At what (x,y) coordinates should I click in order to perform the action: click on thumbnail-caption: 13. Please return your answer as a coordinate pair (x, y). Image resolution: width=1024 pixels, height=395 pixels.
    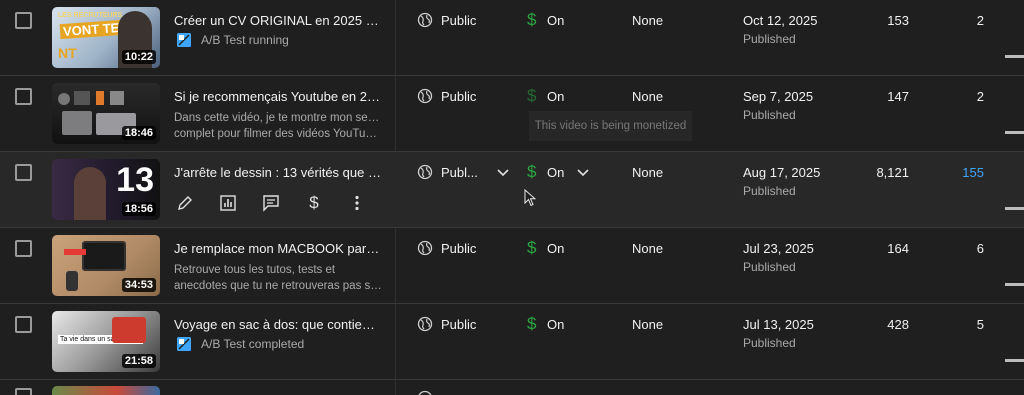
    Looking at the image, I should click on (135, 180).